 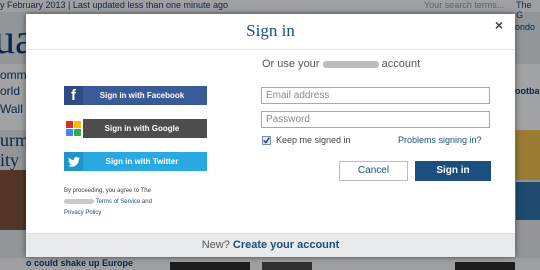 I want to click on checkmark-icon, so click(x=266, y=140).